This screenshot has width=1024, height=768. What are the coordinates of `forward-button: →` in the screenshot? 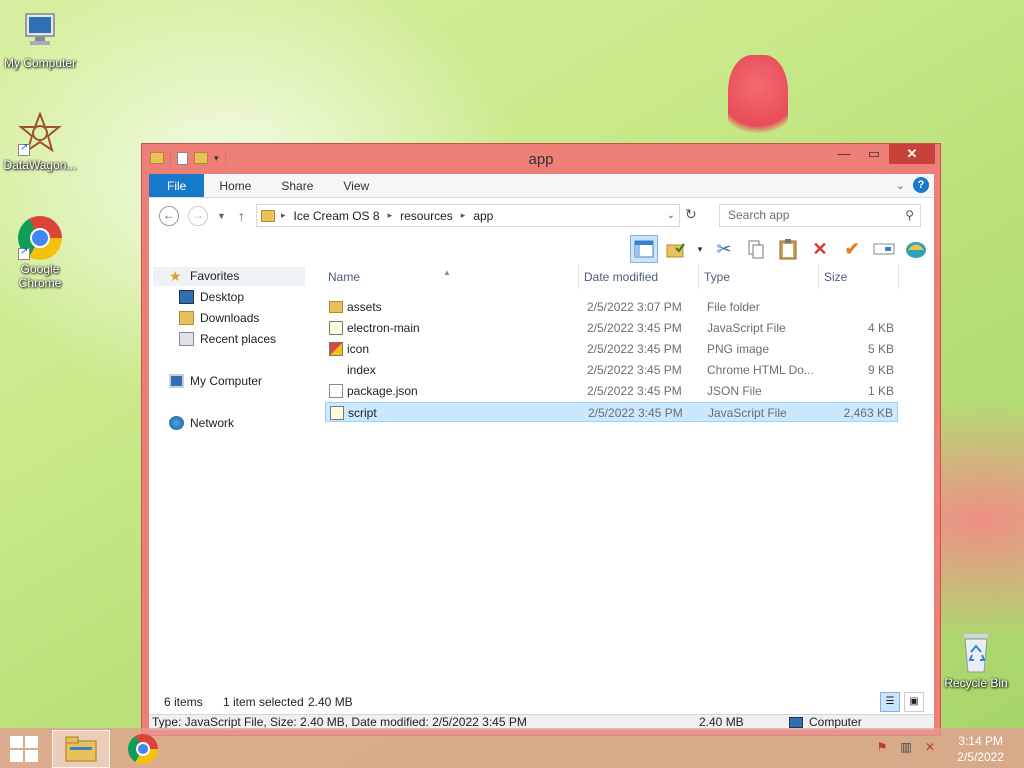 It's located at (198, 216).